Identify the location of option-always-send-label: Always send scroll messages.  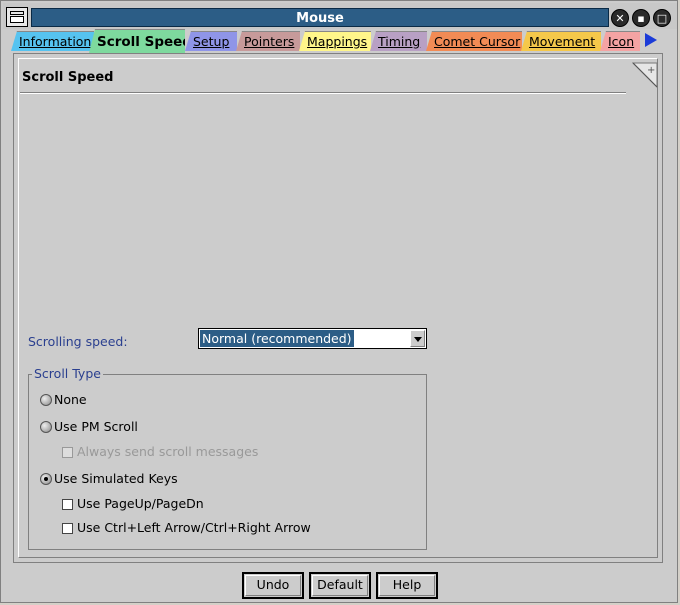
(168, 451).